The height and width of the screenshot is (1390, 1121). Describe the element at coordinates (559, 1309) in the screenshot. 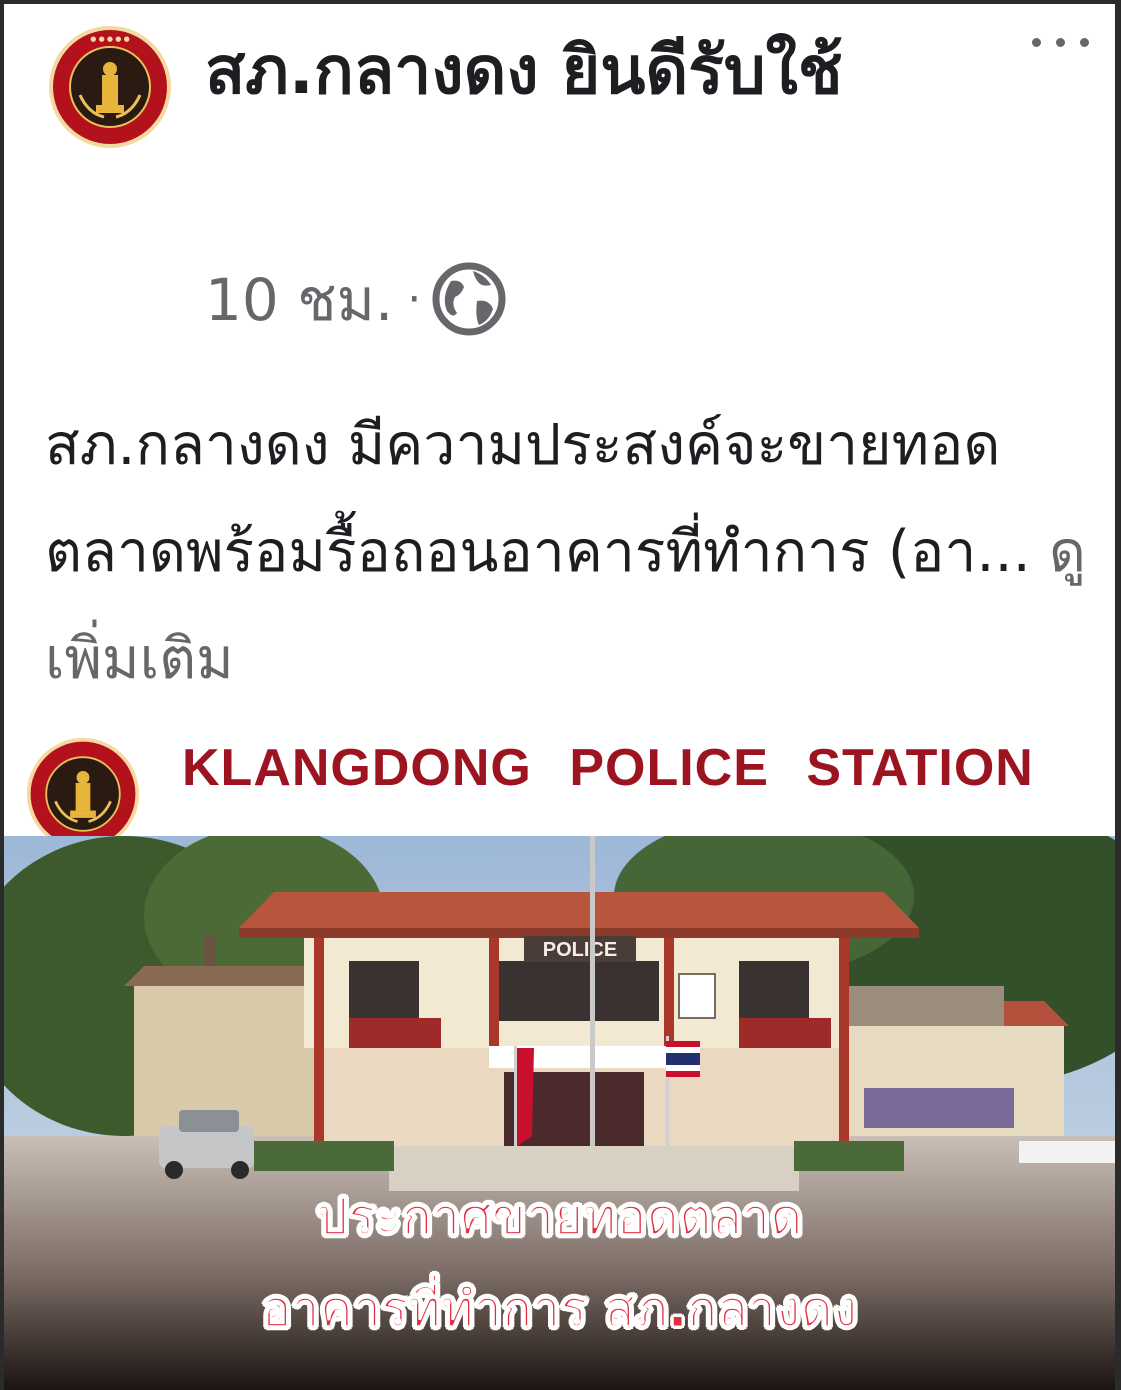

I see `caption-line-2: อาคารที่ทำการ สภ.กลางดง` at that location.